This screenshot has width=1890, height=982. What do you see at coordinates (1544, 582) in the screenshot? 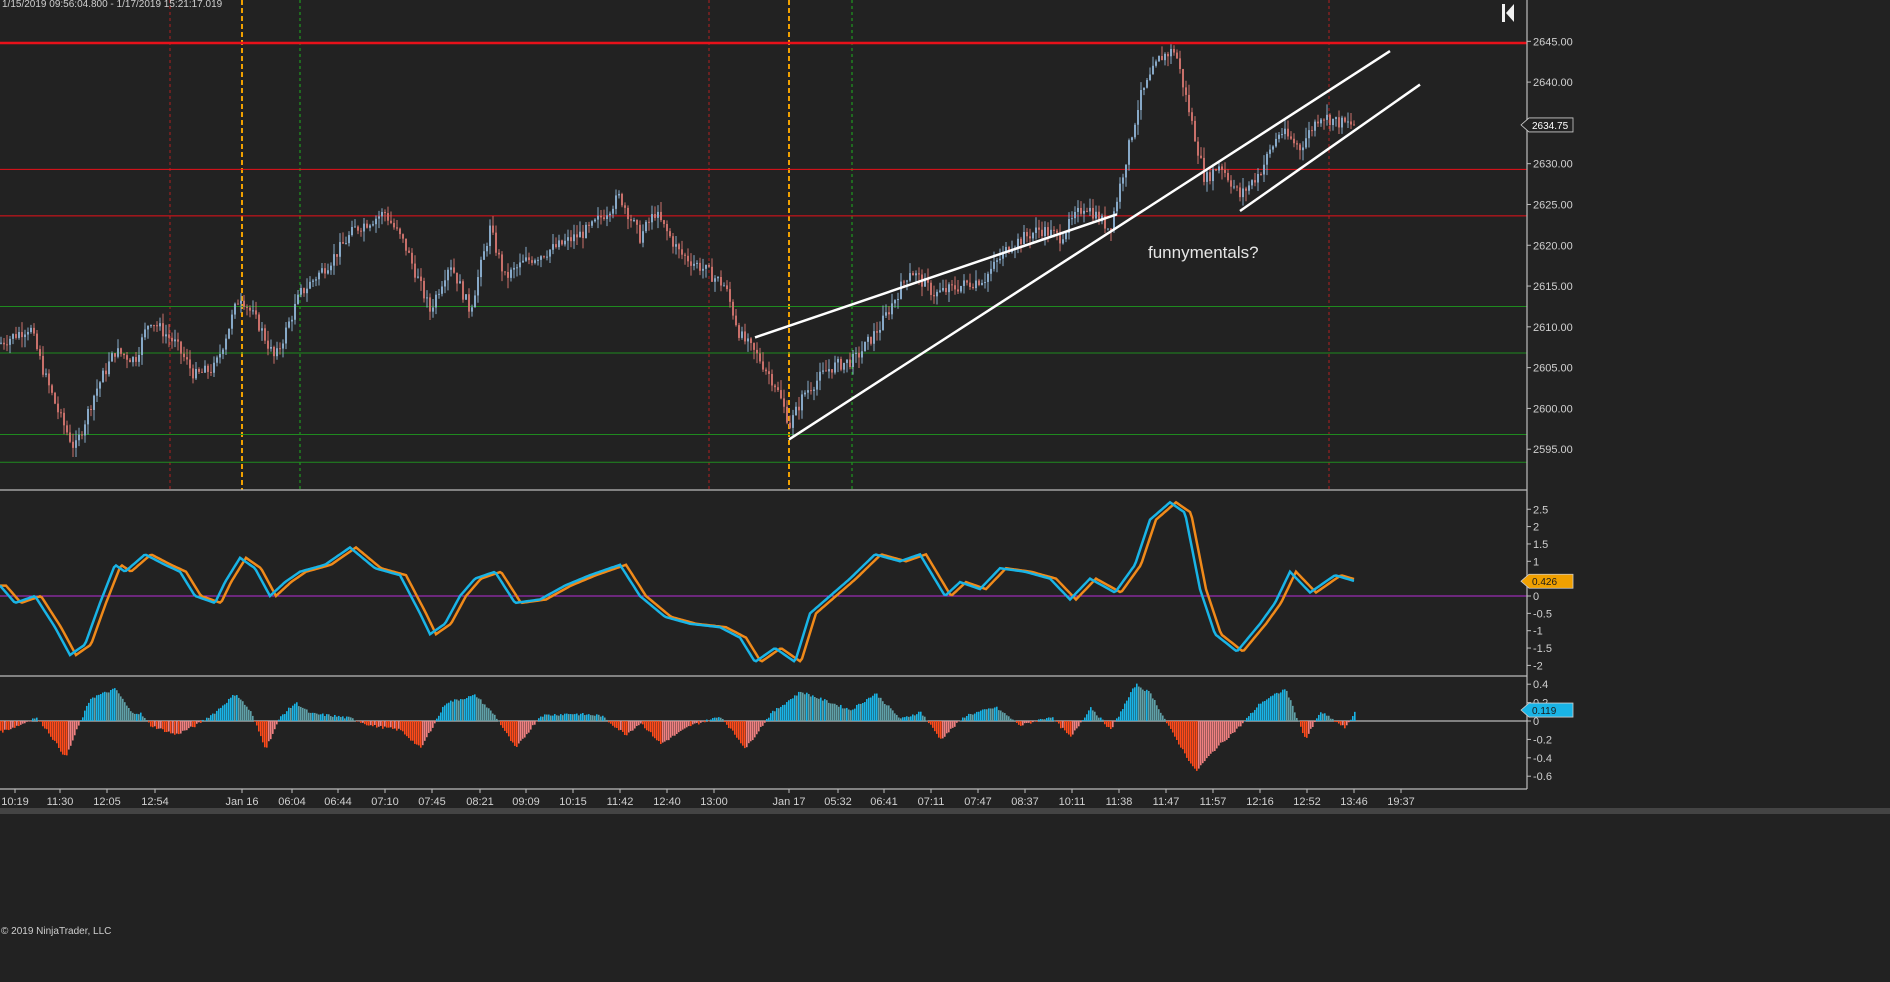
I see `stoch-last-value: 0.426` at bounding box center [1544, 582].